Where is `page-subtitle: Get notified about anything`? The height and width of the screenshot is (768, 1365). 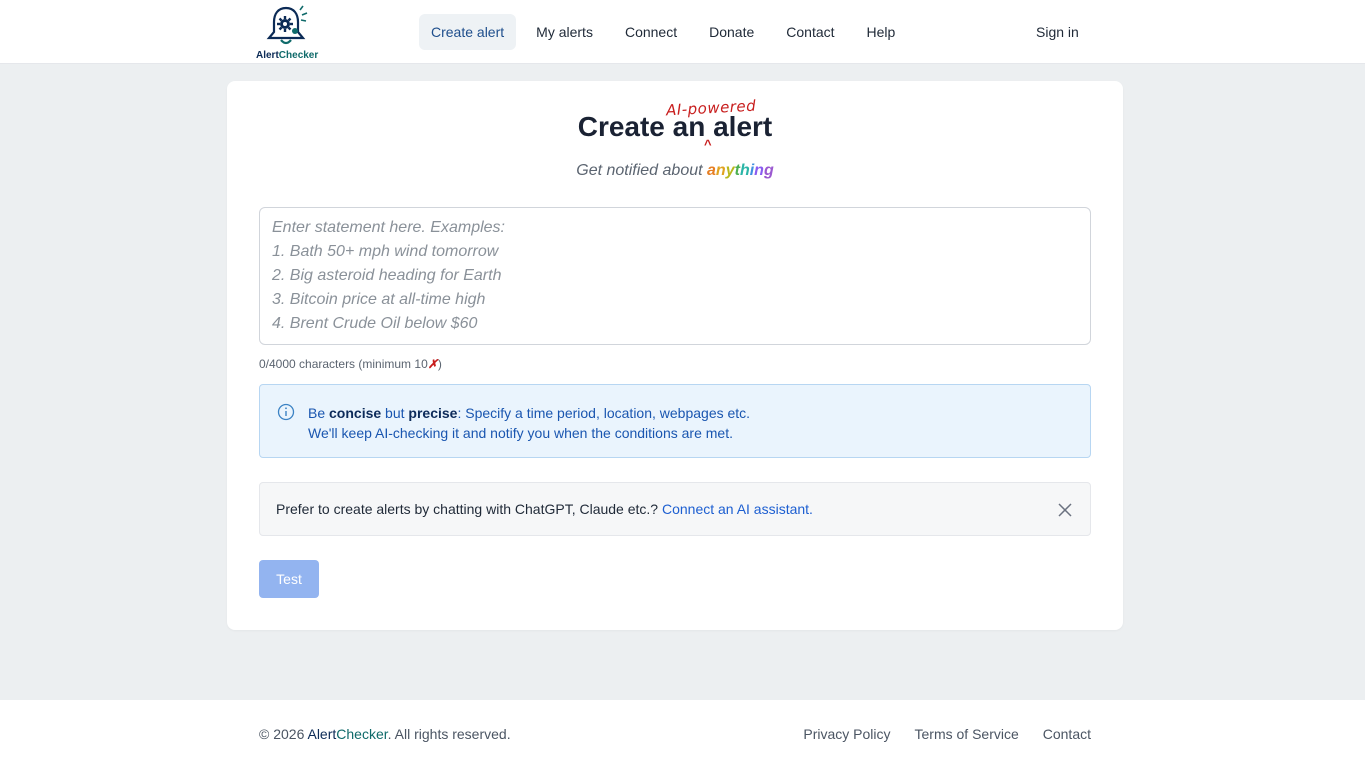 page-subtitle: Get notified about anything is located at coordinates (675, 171).